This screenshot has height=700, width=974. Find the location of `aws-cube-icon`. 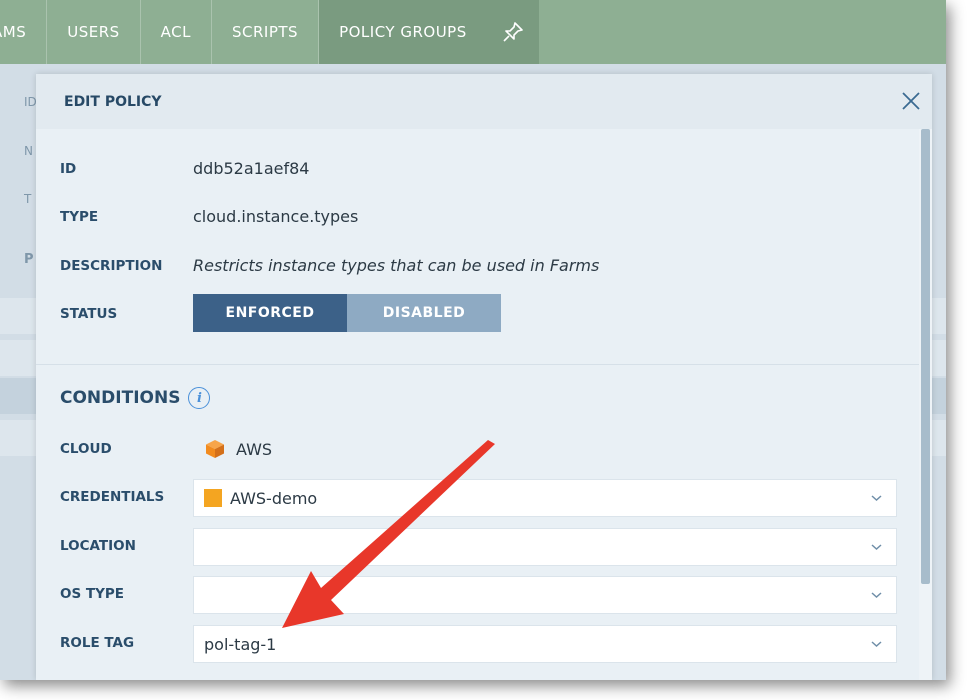

aws-cube-icon is located at coordinates (215, 449).